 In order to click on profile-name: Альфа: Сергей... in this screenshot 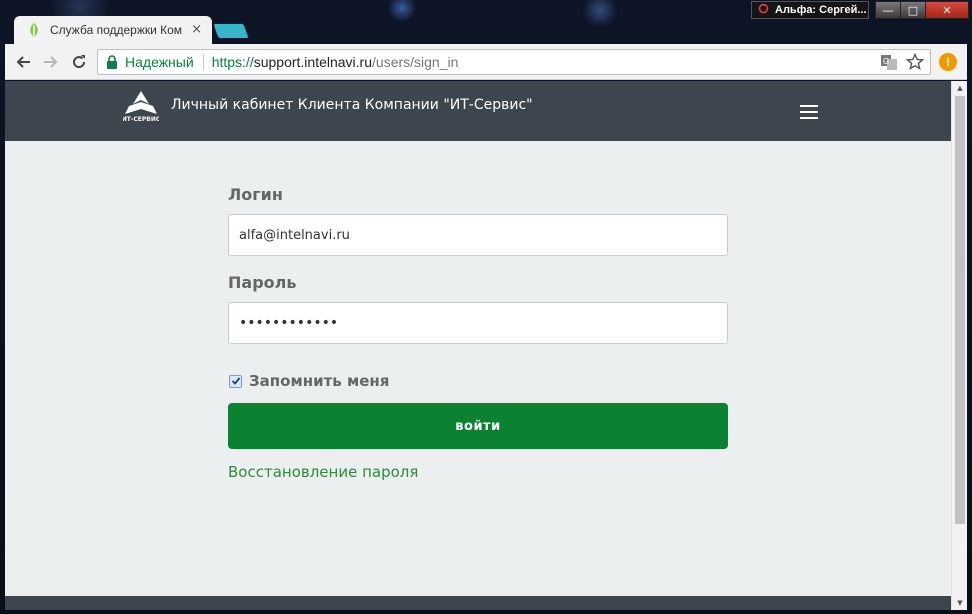, I will do `click(821, 10)`.